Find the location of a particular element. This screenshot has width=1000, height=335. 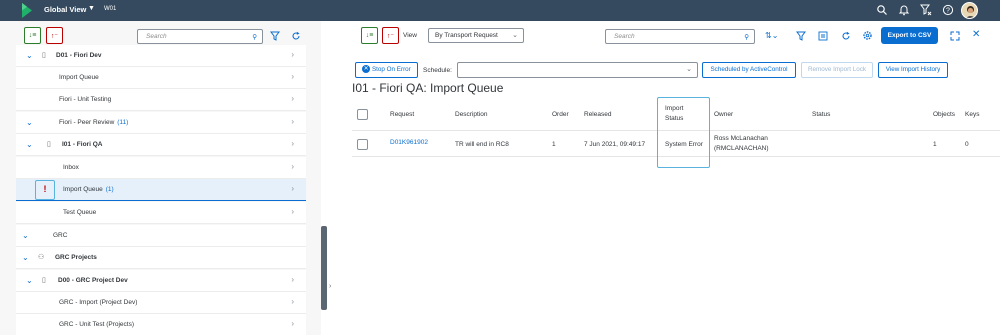

group-icon is located at coordinates (823, 36).